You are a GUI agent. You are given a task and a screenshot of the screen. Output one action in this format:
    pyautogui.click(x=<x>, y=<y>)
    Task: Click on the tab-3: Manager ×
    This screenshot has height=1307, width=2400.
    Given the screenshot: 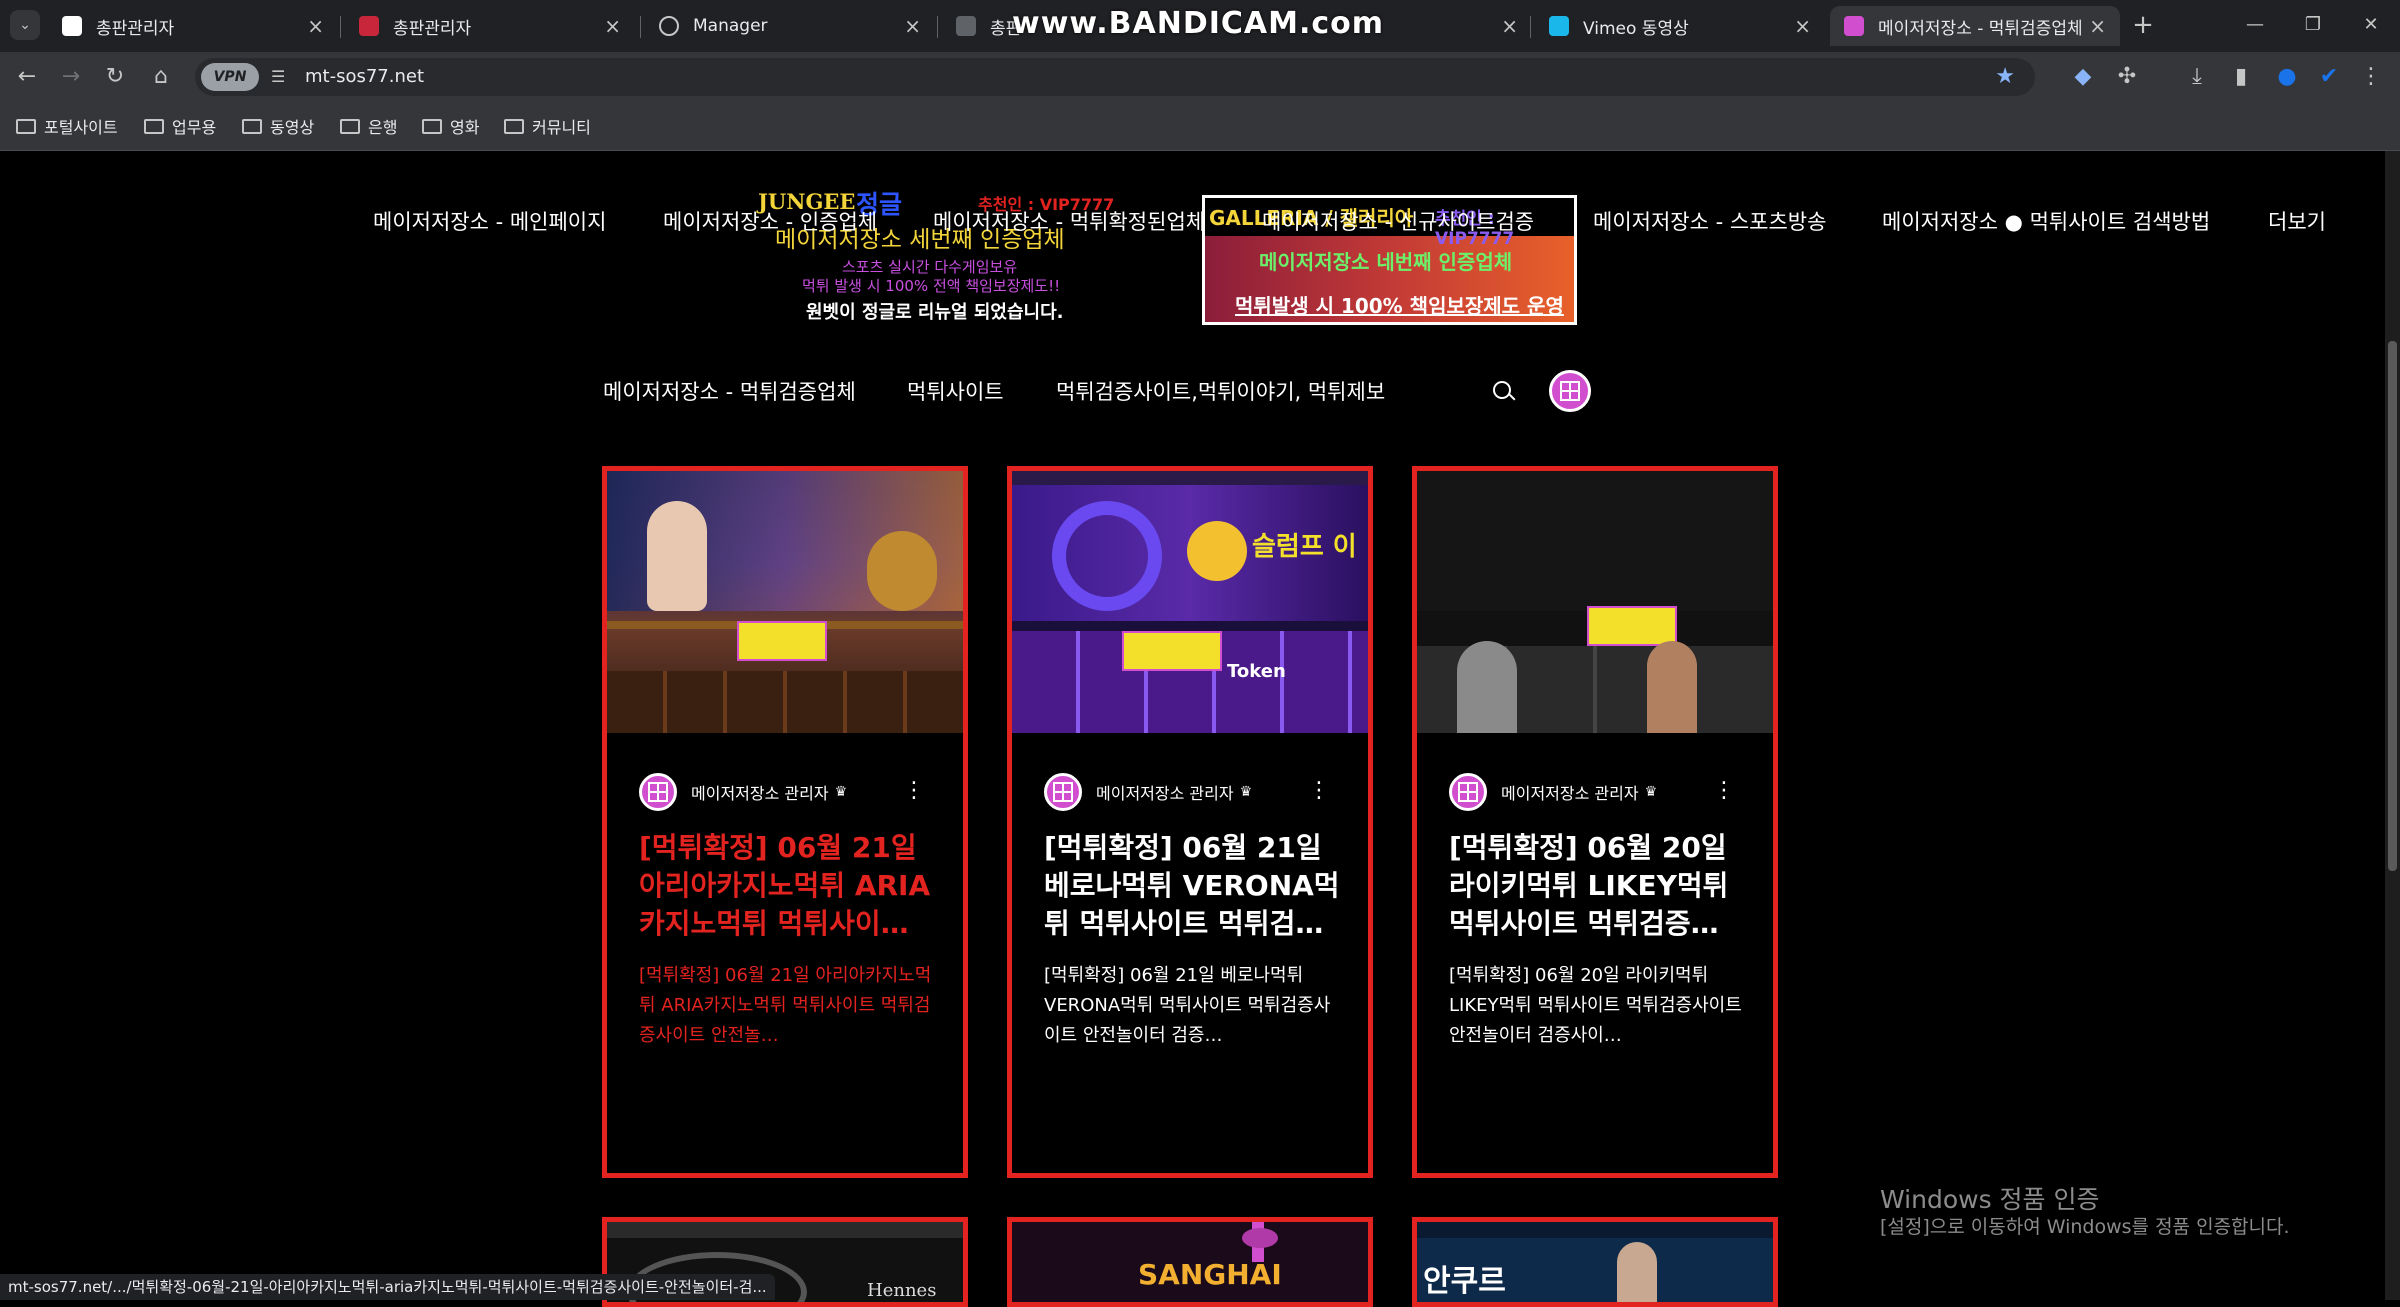 What is the action you would take?
    pyautogui.click(x=790, y=26)
    